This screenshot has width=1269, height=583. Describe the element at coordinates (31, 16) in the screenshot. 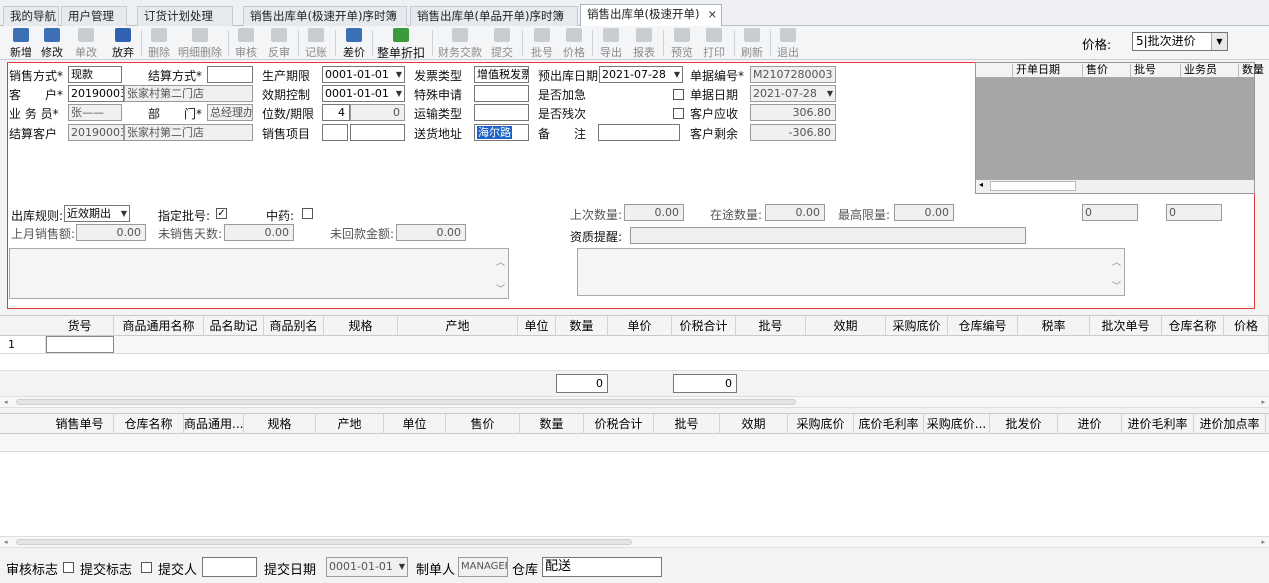

I see `tab-my-nav: 我的导航` at that location.